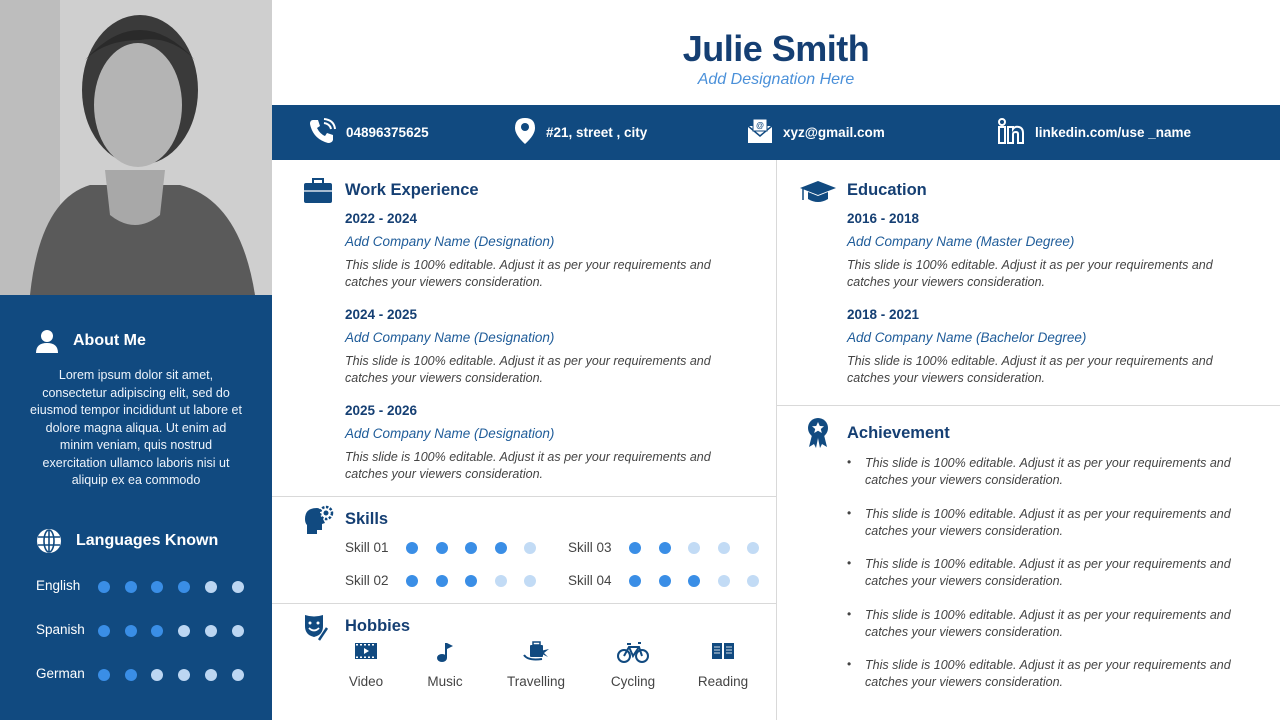 The width and height of the screenshot is (1280, 720). I want to click on travel-luggage-icon, so click(536, 654).